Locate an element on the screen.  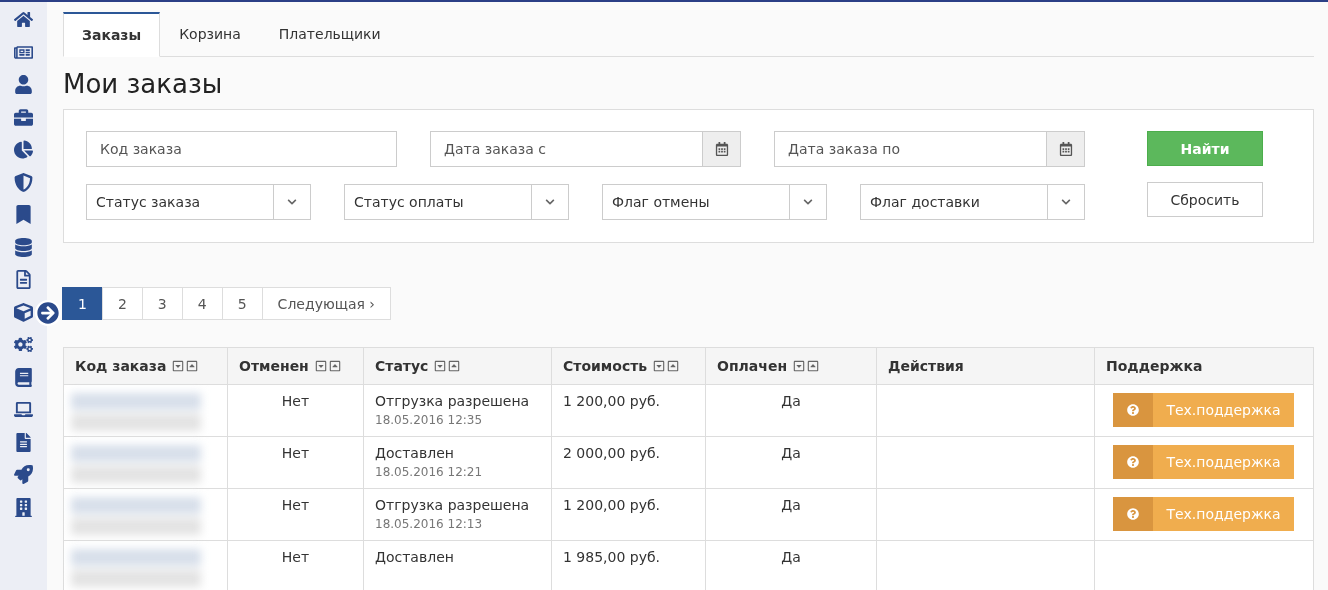
column-header: Код заказа is located at coordinates (145, 366).